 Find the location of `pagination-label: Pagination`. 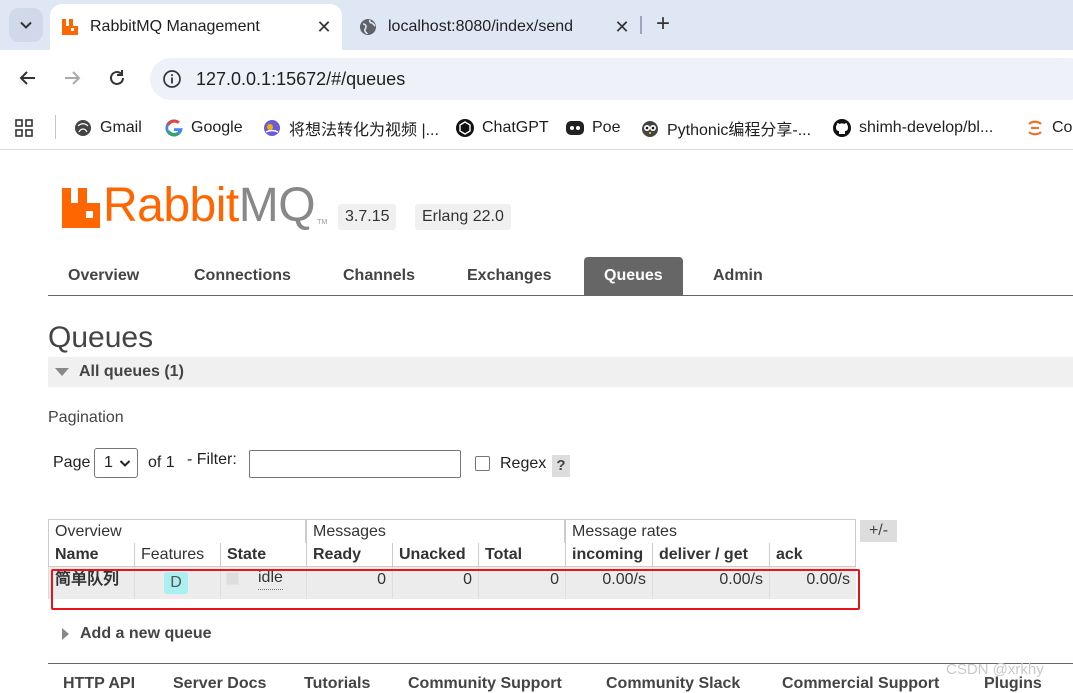

pagination-label: Pagination is located at coordinates (86, 417).